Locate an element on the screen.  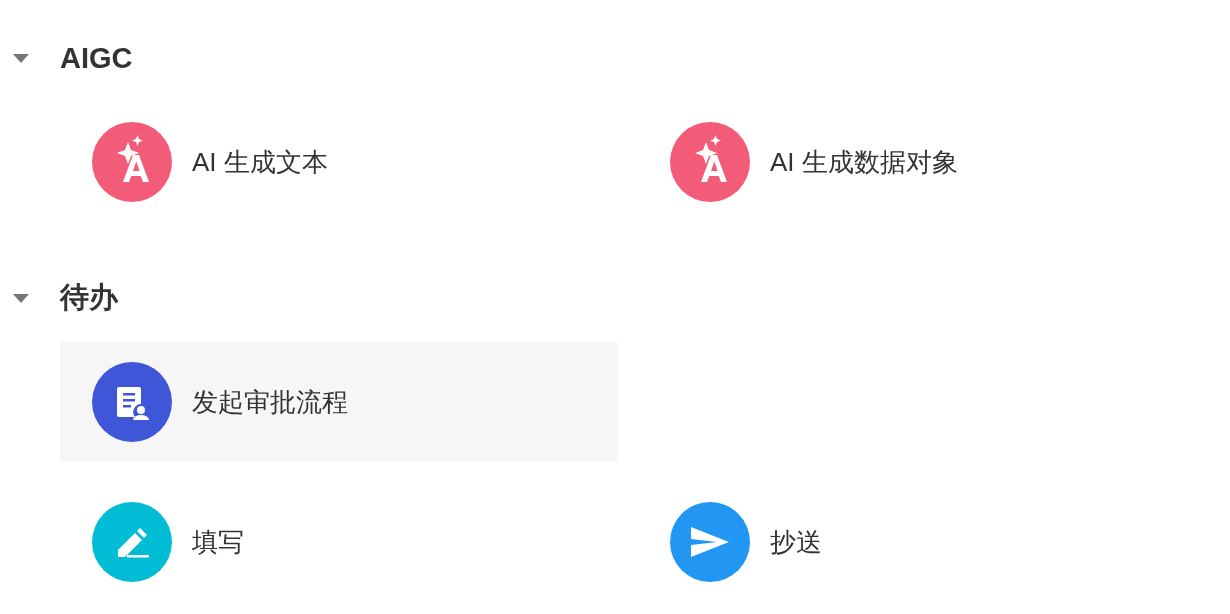
action-label: AI 生成文本 is located at coordinates (260, 162).